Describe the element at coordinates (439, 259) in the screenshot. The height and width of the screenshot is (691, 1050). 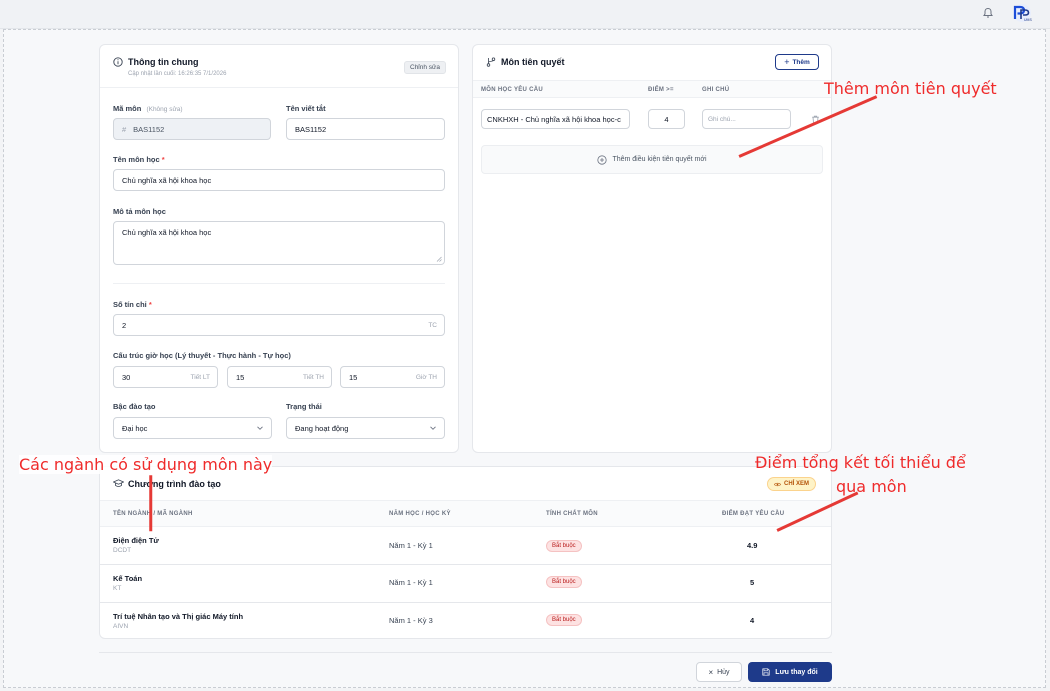
I see `resize-handle-icon` at that location.